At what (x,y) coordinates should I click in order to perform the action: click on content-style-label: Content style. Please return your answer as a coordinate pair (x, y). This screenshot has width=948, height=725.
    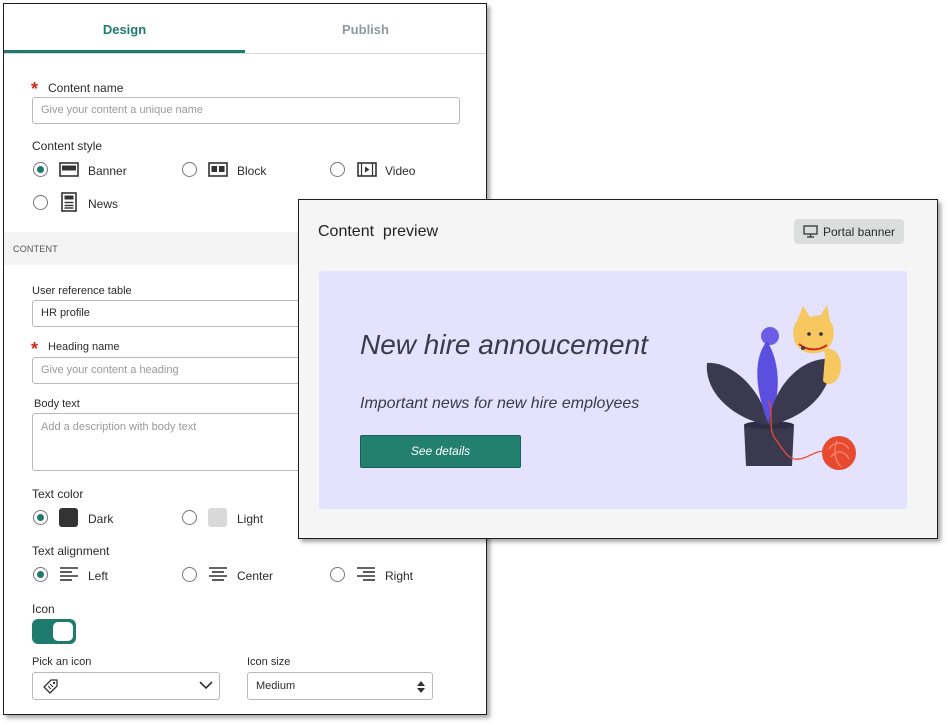
    Looking at the image, I should click on (67, 146).